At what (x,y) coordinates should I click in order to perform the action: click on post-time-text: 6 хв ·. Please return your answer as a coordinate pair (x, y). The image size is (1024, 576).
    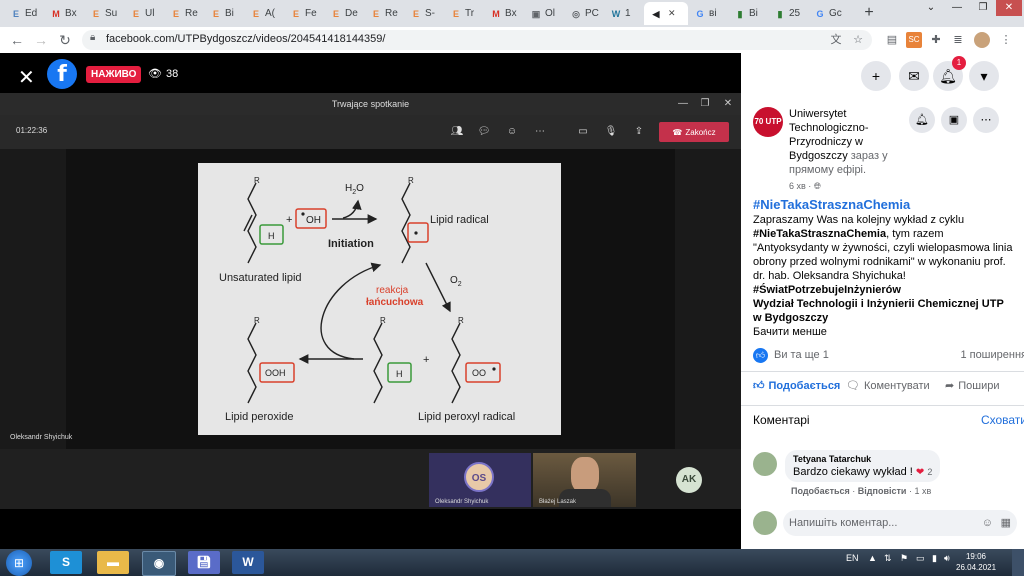
    Looking at the image, I should click on (801, 186).